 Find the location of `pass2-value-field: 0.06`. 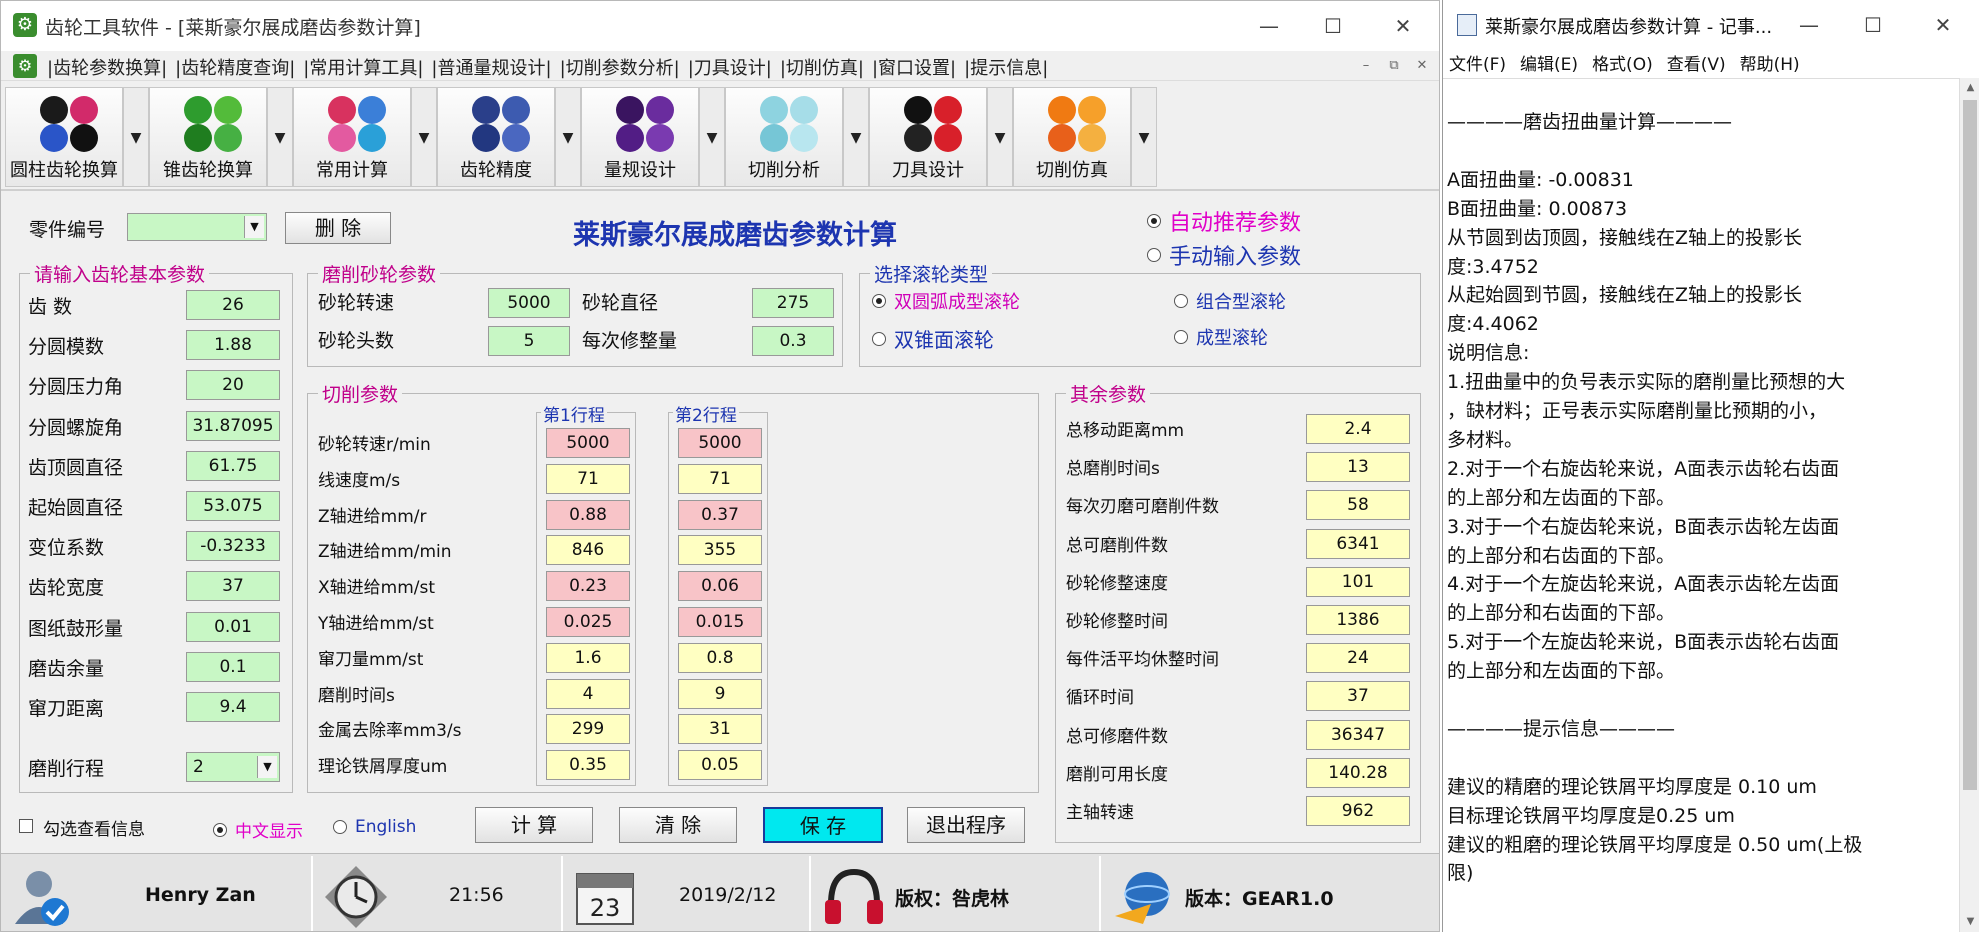

pass2-value-field: 0.06 is located at coordinates (720, 586).